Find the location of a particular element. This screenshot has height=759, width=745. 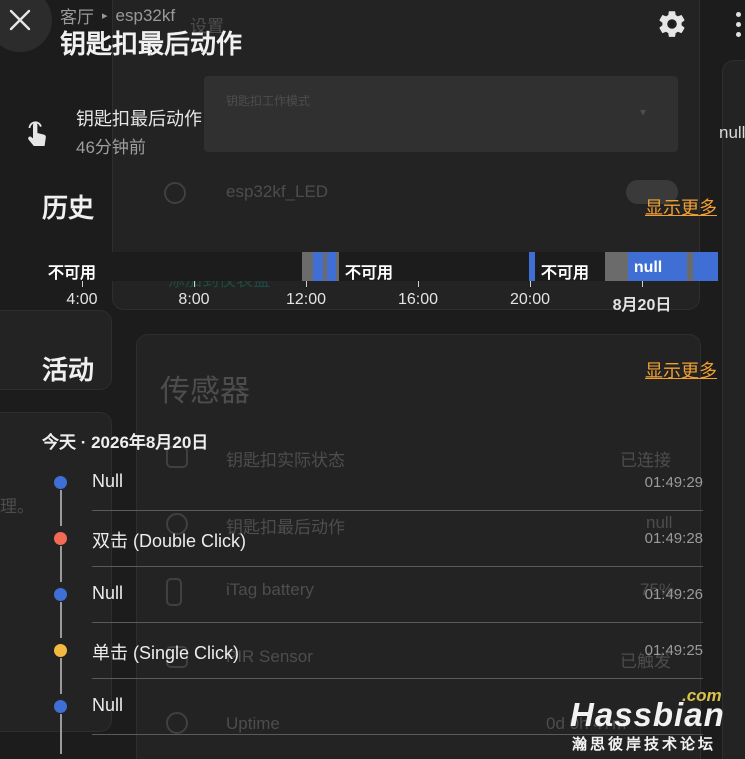

activity-item: Null 01:49:29 is located at coordinates (372, 494).